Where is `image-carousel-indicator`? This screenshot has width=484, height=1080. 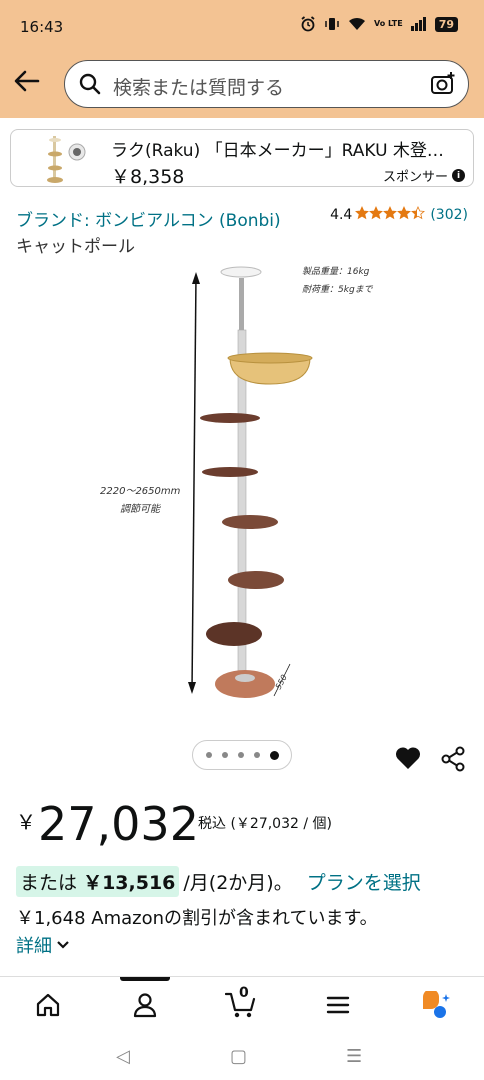 image-carousel-indicator is located at coordinates (242, 755).